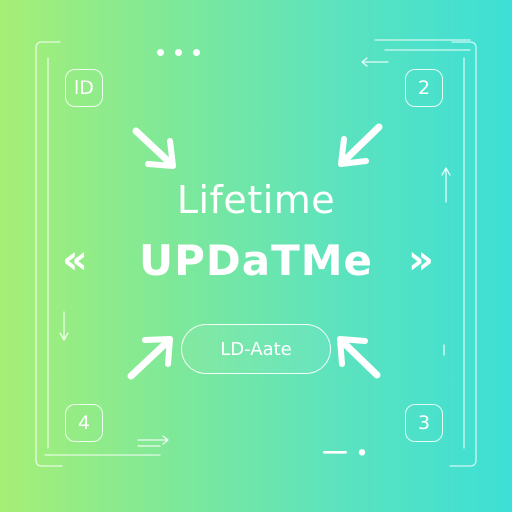  Describe the element at coordinates (344, 452) in the screenshot. I see `dash-dot-icon` at that location.